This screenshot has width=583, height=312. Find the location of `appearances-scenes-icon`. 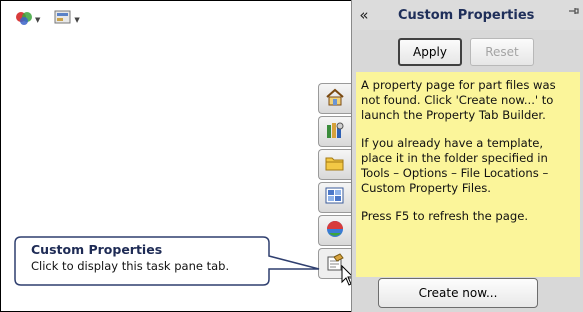

appearances-scenes-icon is located at coordinates (335, 231).